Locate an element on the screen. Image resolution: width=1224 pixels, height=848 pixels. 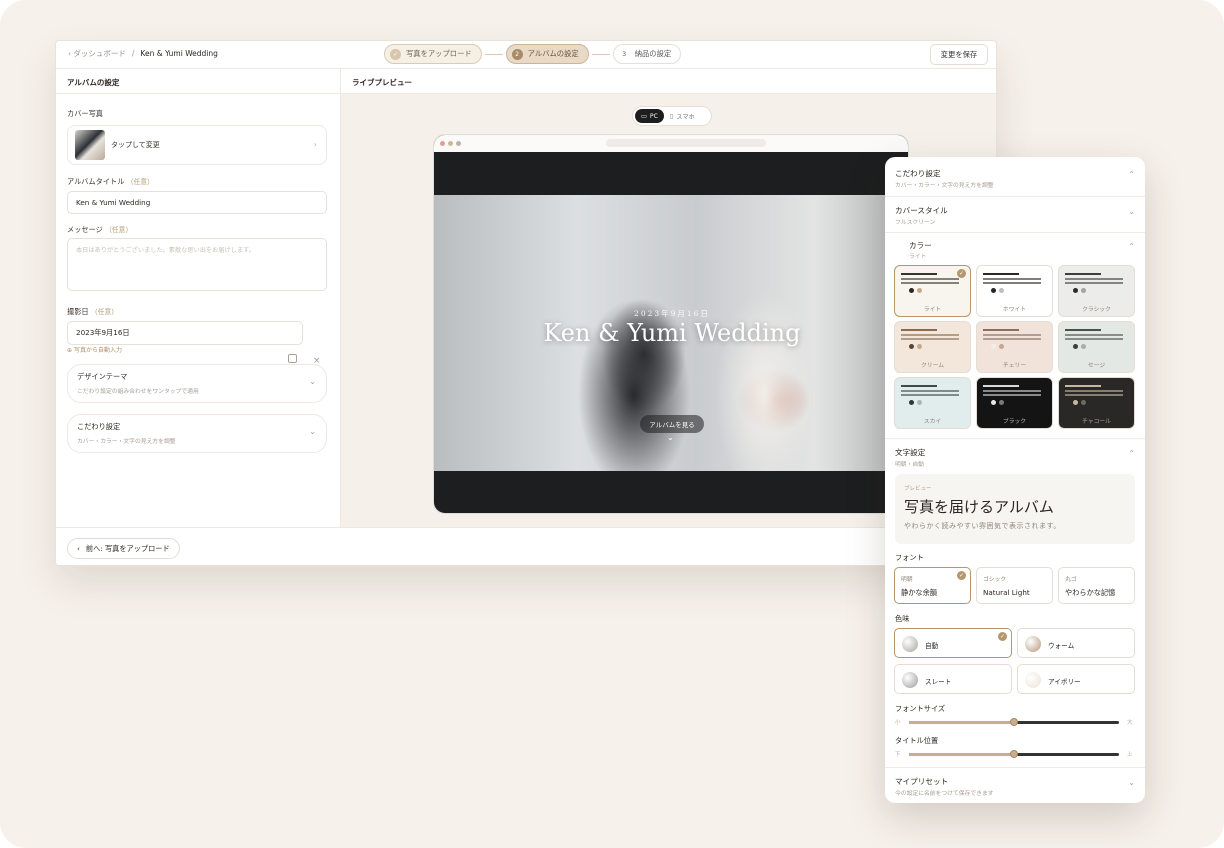
custom-settings-header: こだわり設定 カバー・カラー・文字の見え方を調整 ⌃ is located at coordinates (1015, 177).